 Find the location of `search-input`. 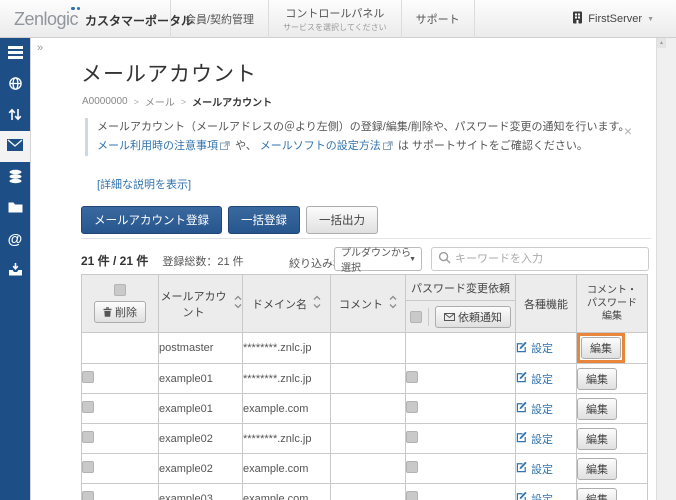

search-input is located at coordinates (548, 259).